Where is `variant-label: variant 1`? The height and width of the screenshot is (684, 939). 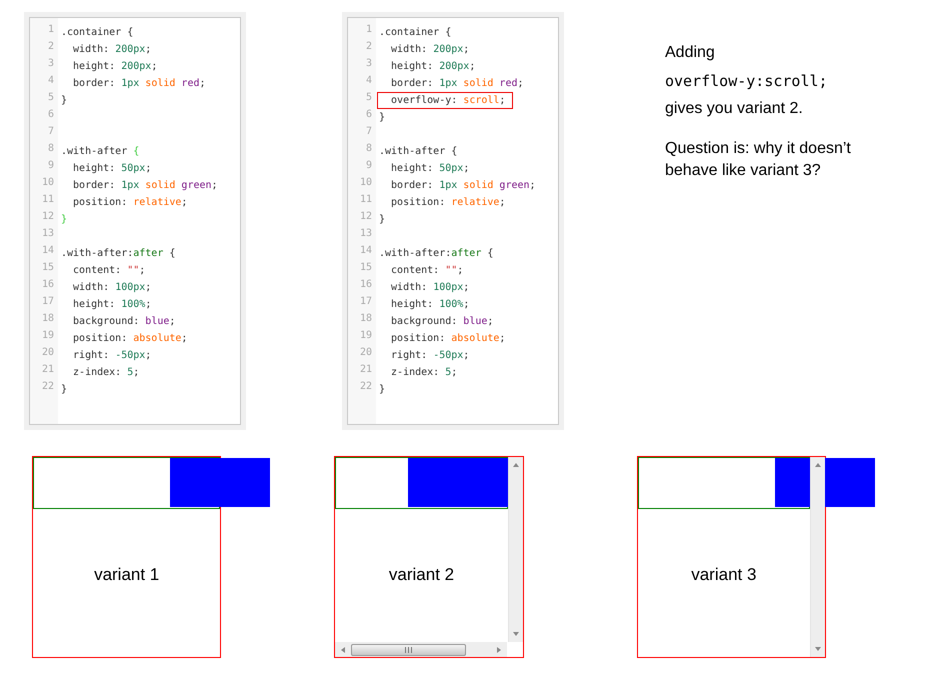 variant-label: variant 1 is located at coordinates (126, 575).